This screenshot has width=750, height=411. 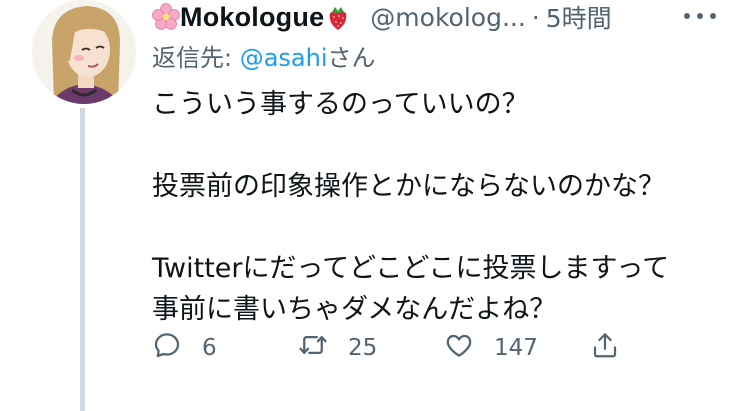 I want to click on display-name: Mokologue, so click(x=252, y=17).